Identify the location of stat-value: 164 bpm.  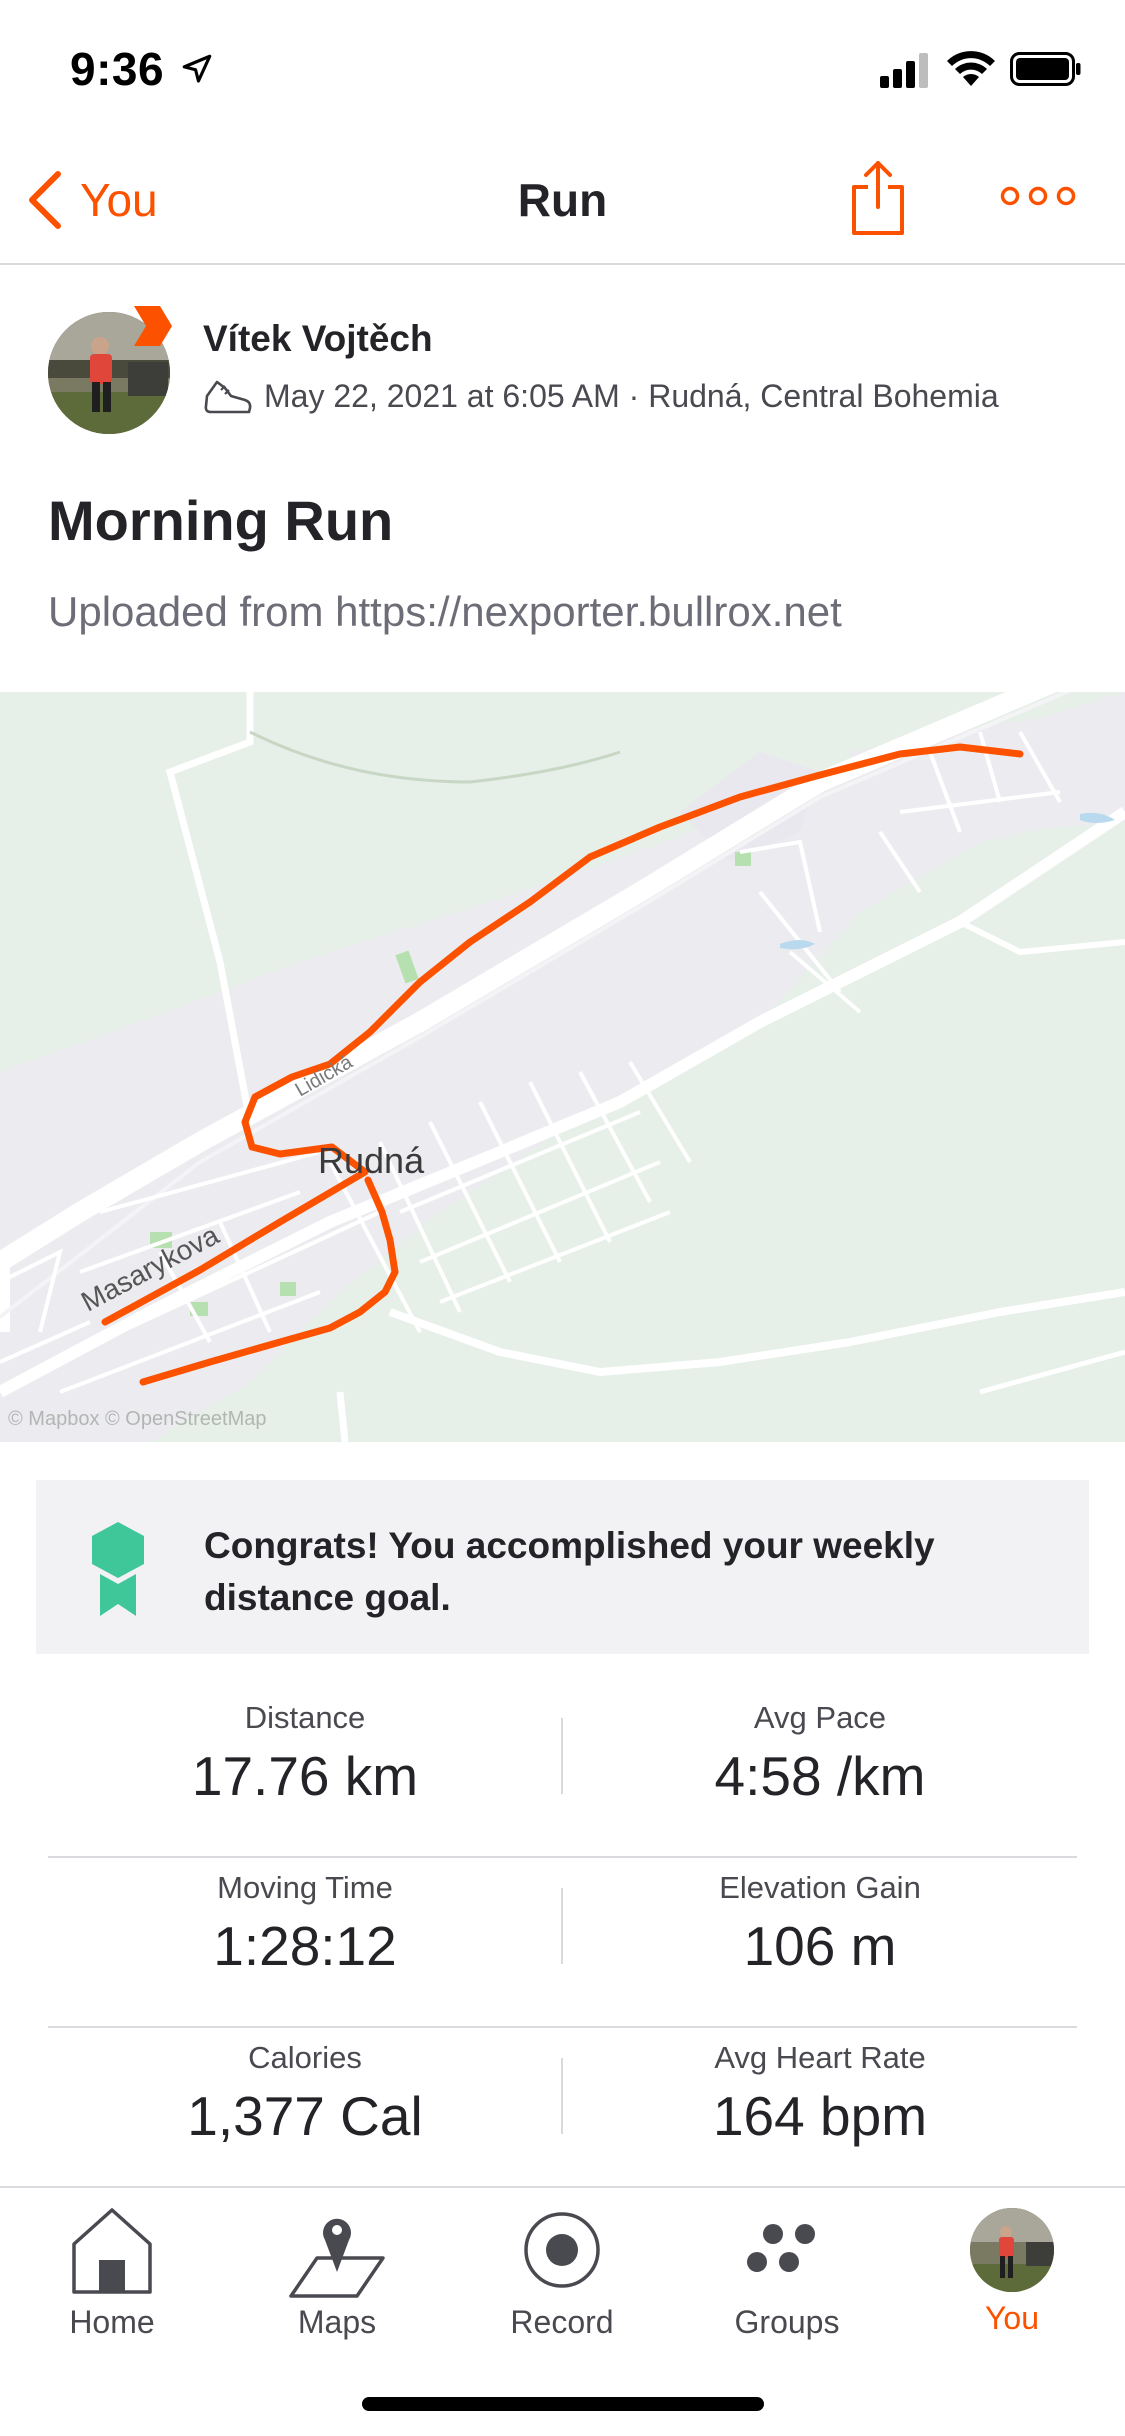
(820, 2116).